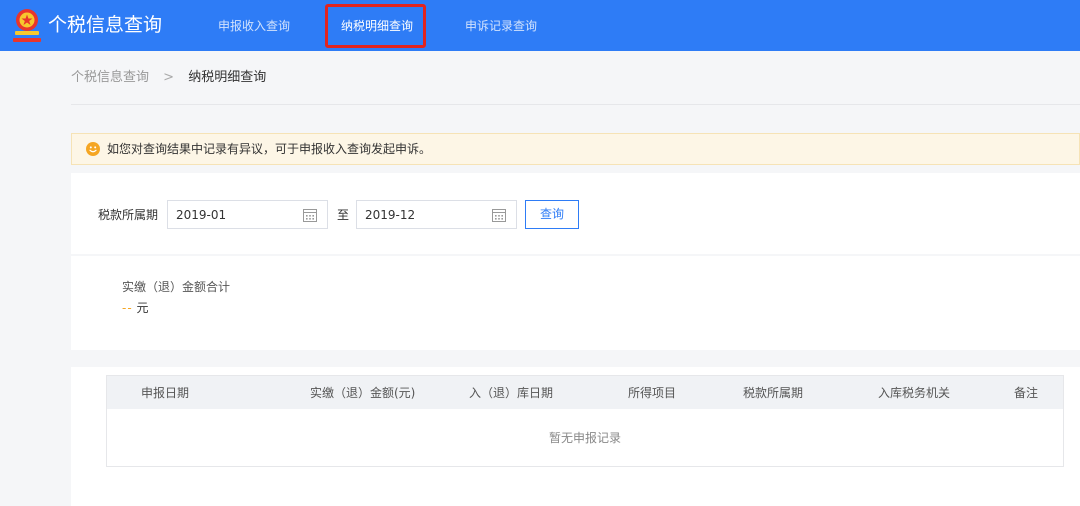 The width and height of the screenshot is (1080, 506). Describe the element at coordinates (128, 215) in the screenshot. I see `tax-period-label: 税款所属期` at that location.